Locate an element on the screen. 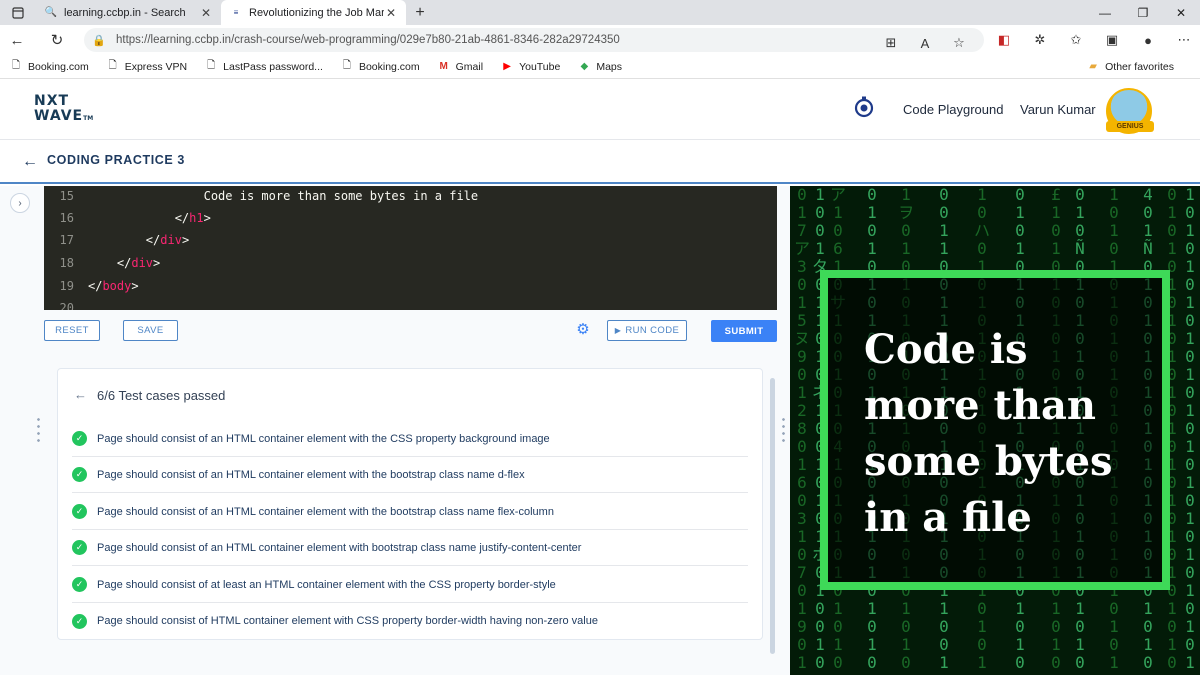 This screenshot has height=675, width=1200. logo-tm: TM is located at coordinates (88, 118).